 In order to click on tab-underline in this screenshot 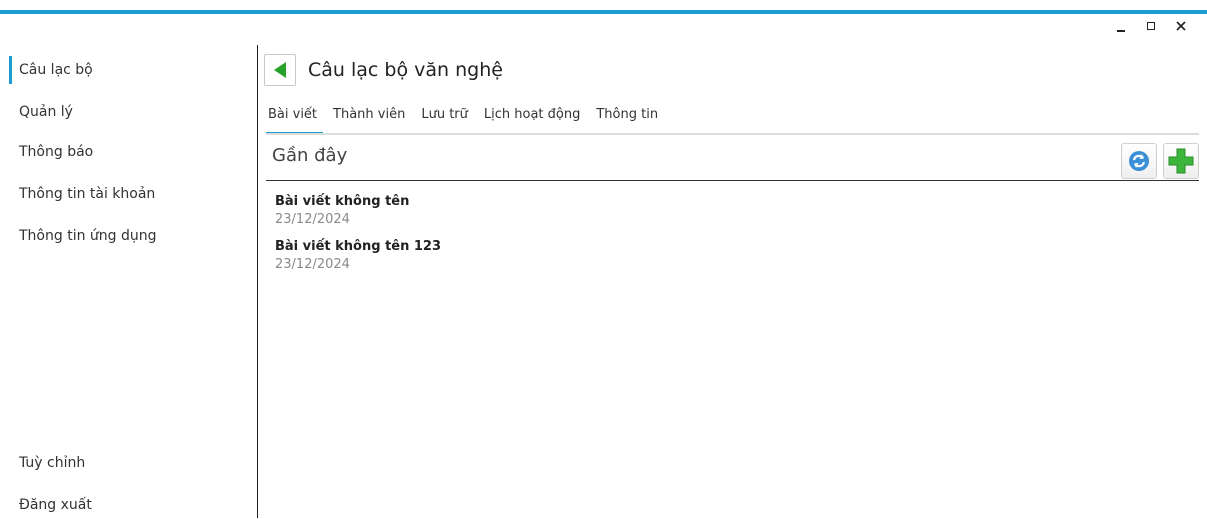, I will do `click(732, 134)`.